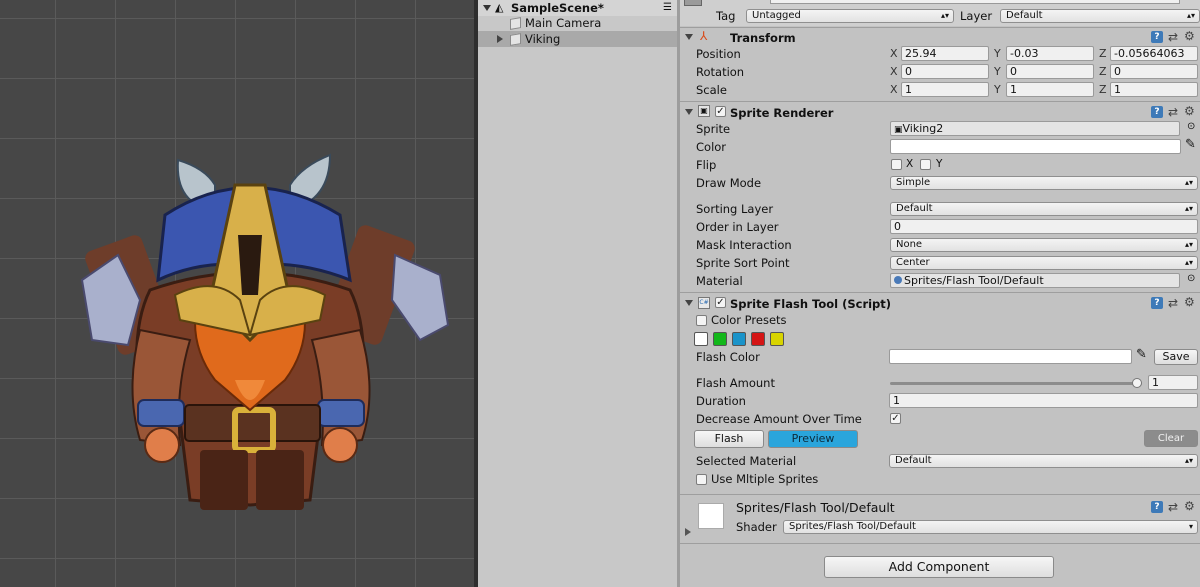  What do you see at coordinates (1044, 245) in the screenshot?
I see `mask-interaction-dropdown: None ▴▾` at bounding box center [1044, 245].